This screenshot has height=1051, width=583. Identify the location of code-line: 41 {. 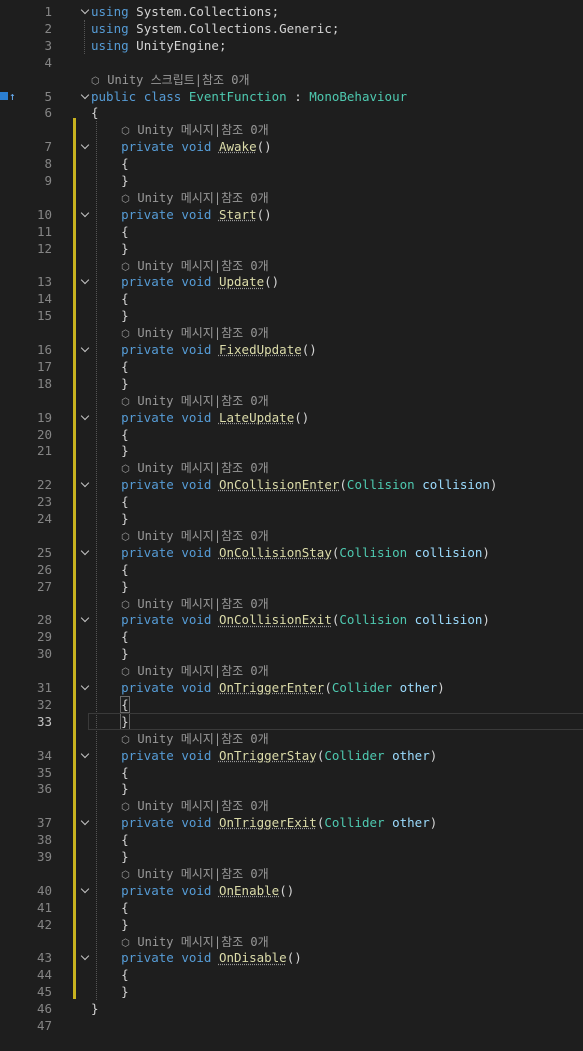
(291, 907).